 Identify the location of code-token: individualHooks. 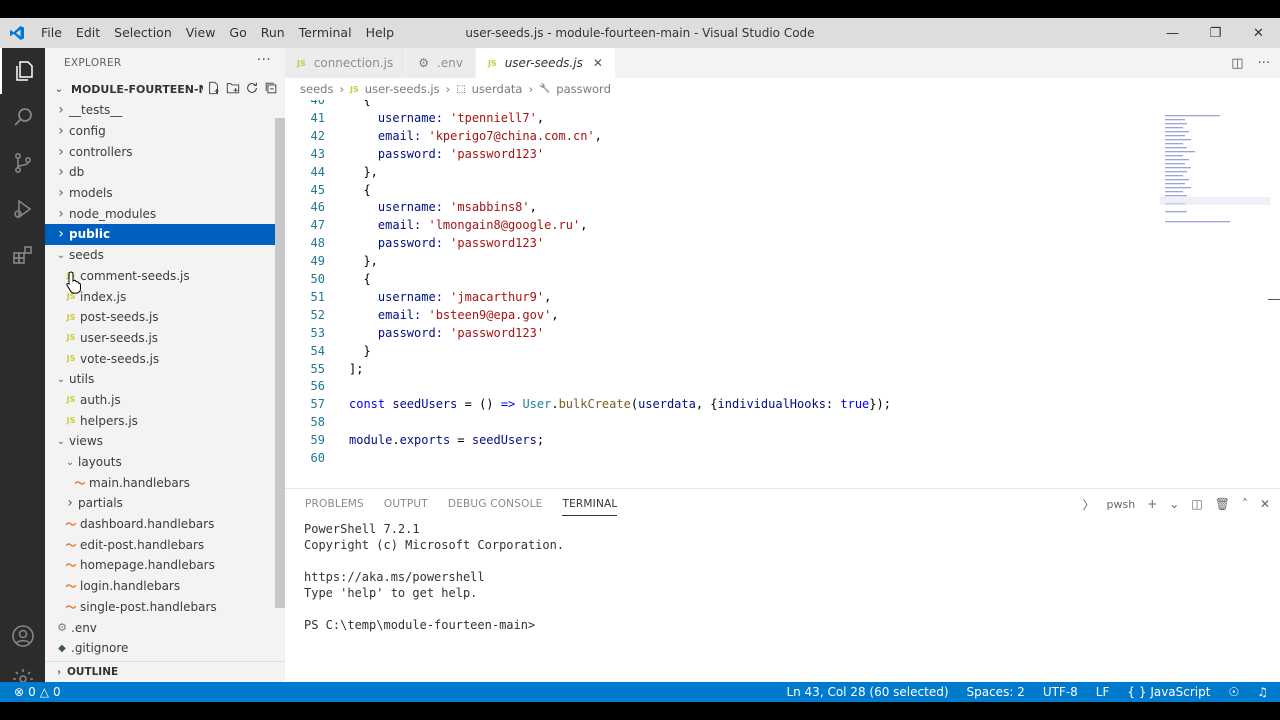
(771, 404).